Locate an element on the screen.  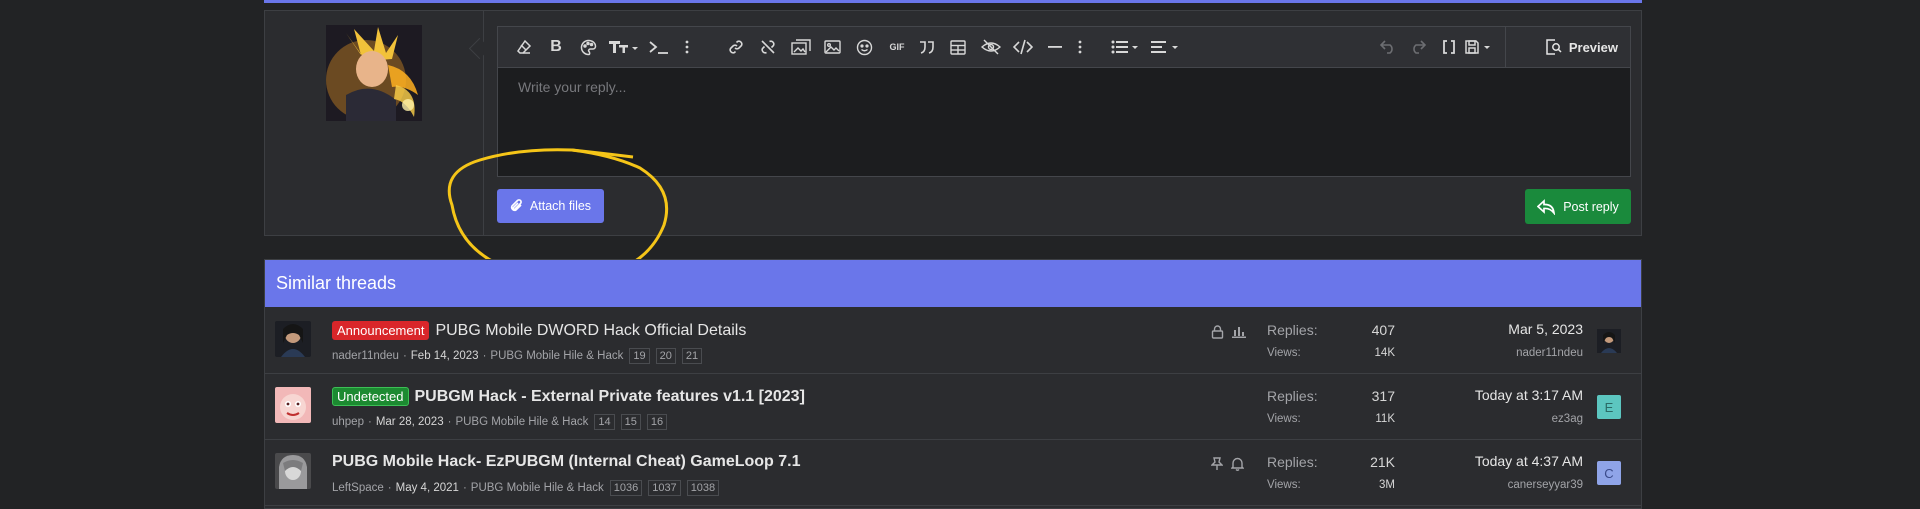
toolbar-separator is located at coordinates (1505, 47).